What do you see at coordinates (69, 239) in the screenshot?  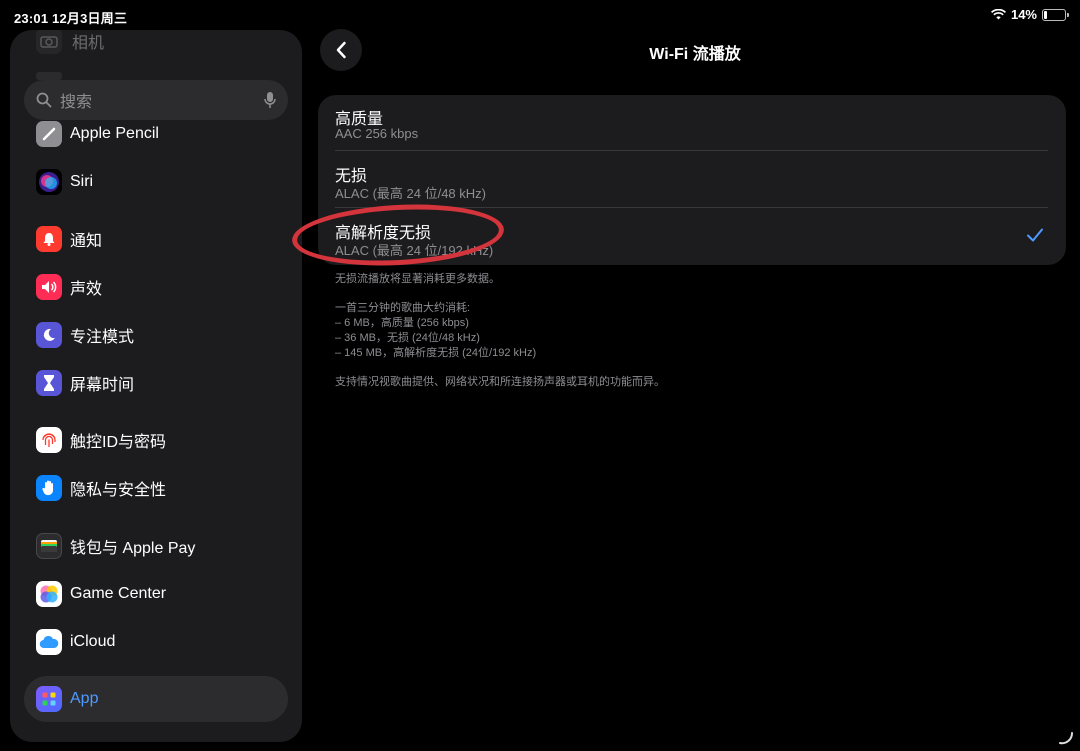 I see `sidebar-item-notifications: 通知` at bounding box center [69, 239].